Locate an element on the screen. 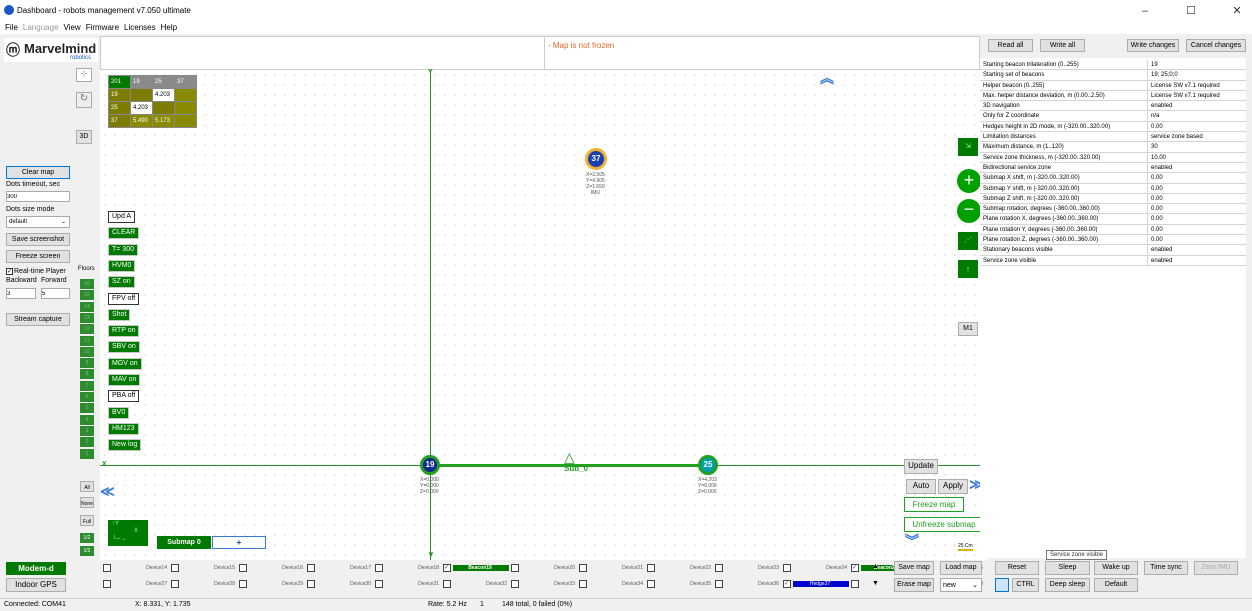 The image size is (1252, 611). property-row: Stationary beacons visible enabled is located at coordinates (1113, 250).